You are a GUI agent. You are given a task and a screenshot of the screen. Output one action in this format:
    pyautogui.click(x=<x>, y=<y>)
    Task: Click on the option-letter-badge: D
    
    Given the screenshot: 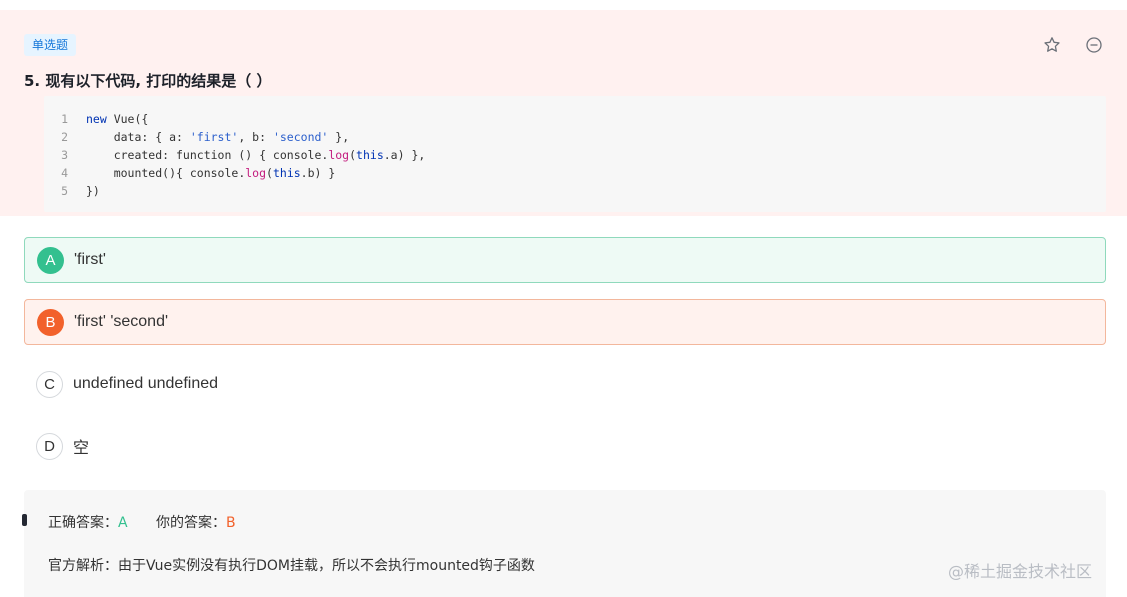 What is the action you would take?
    pyautogui.click(x=49, y=446)
    